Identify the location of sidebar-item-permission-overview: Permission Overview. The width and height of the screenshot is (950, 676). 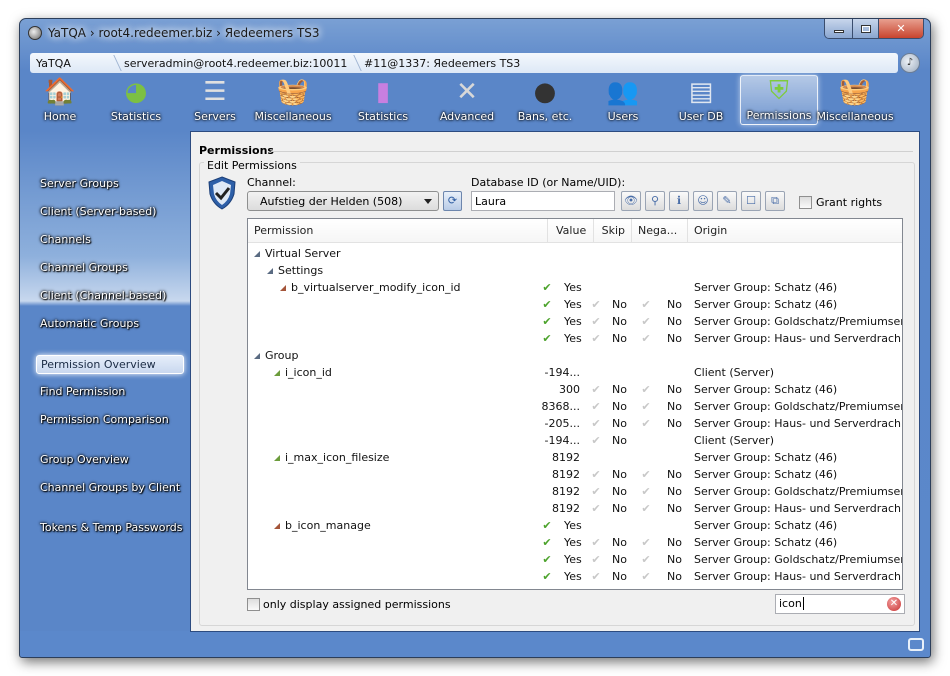
(110, 364).